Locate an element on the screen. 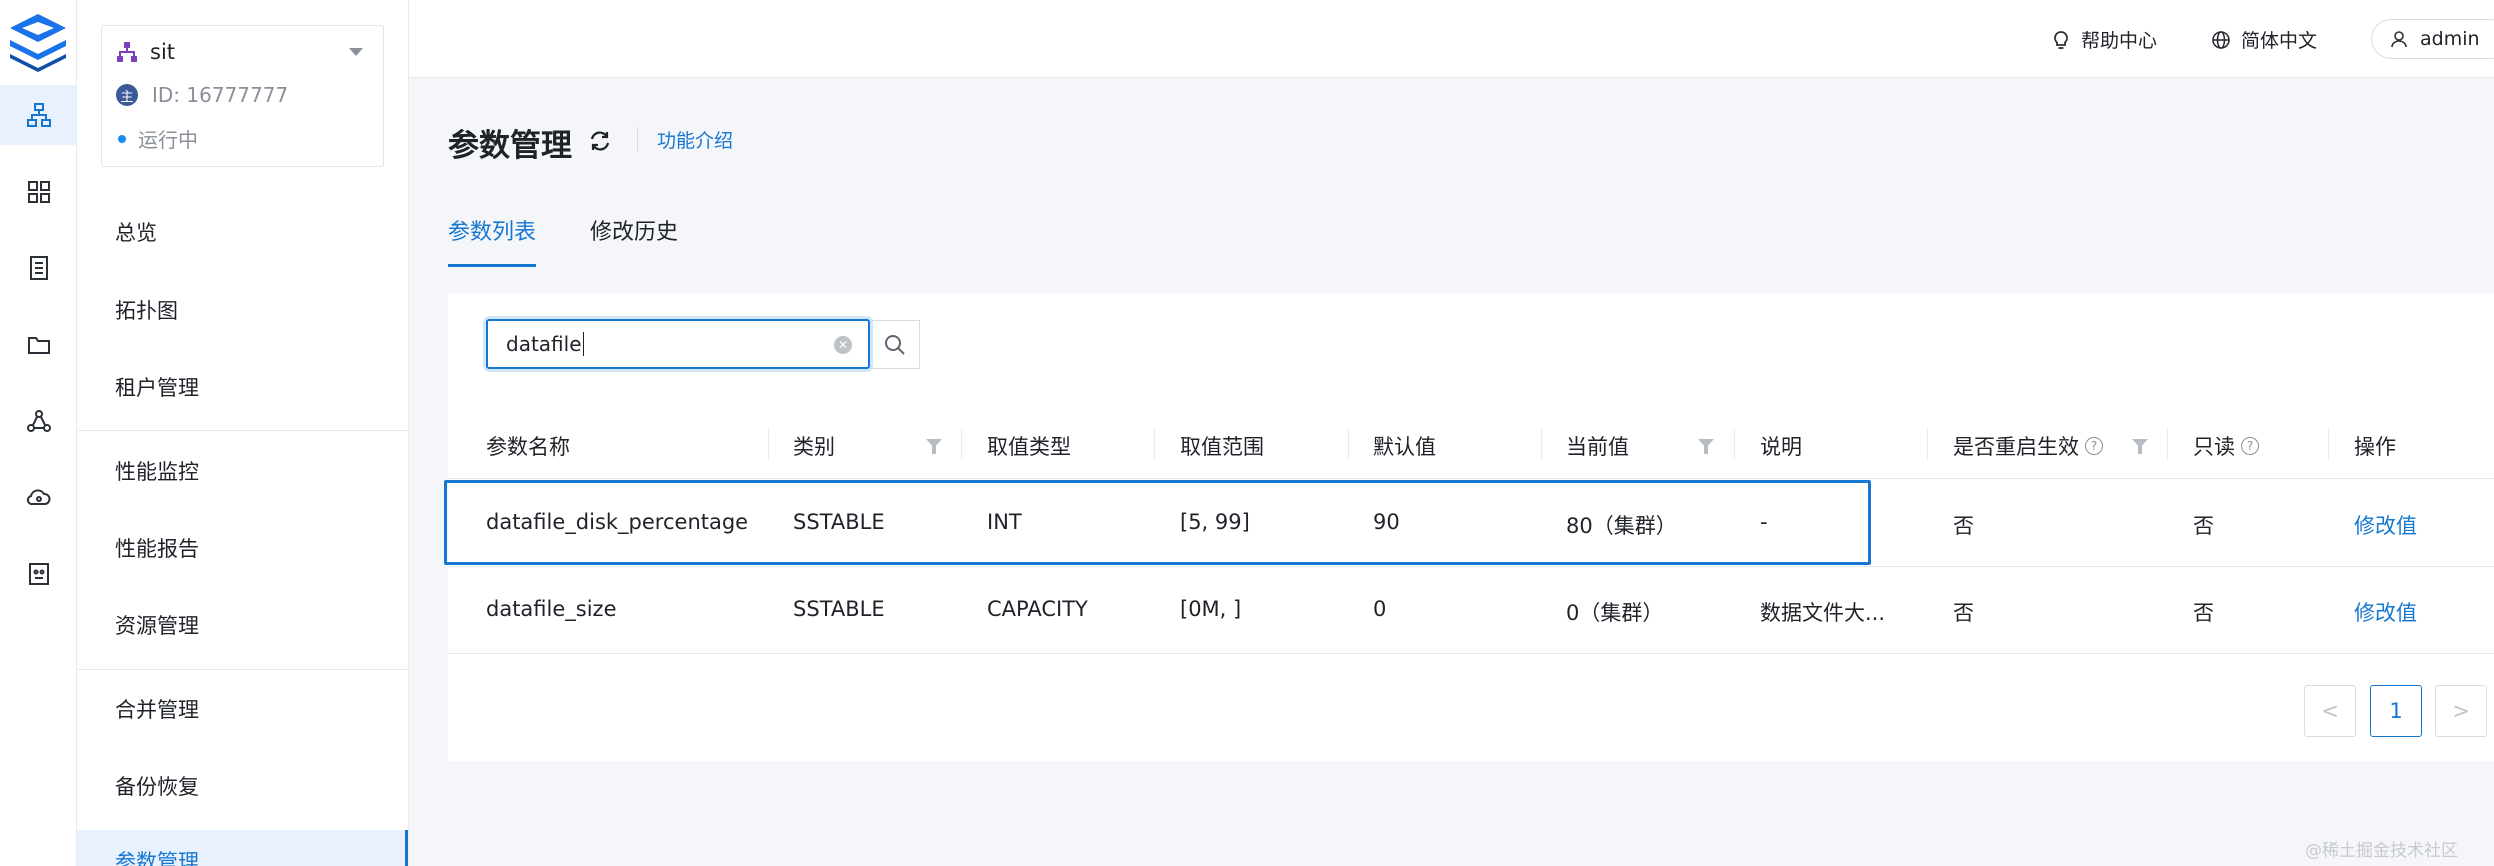 The height and width of the screenshot is (866, 2494). logo-icon is located at coordinates (38, 42).